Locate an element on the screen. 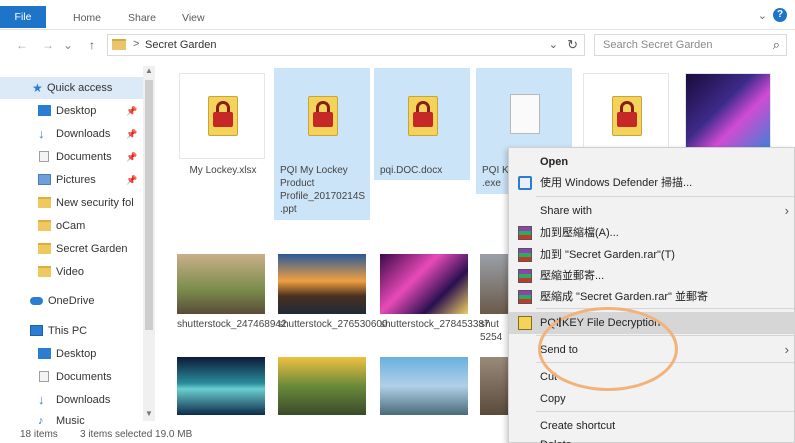  sidebar-item-quick-access: ★ Quick access is located at coordinates (71, 88).